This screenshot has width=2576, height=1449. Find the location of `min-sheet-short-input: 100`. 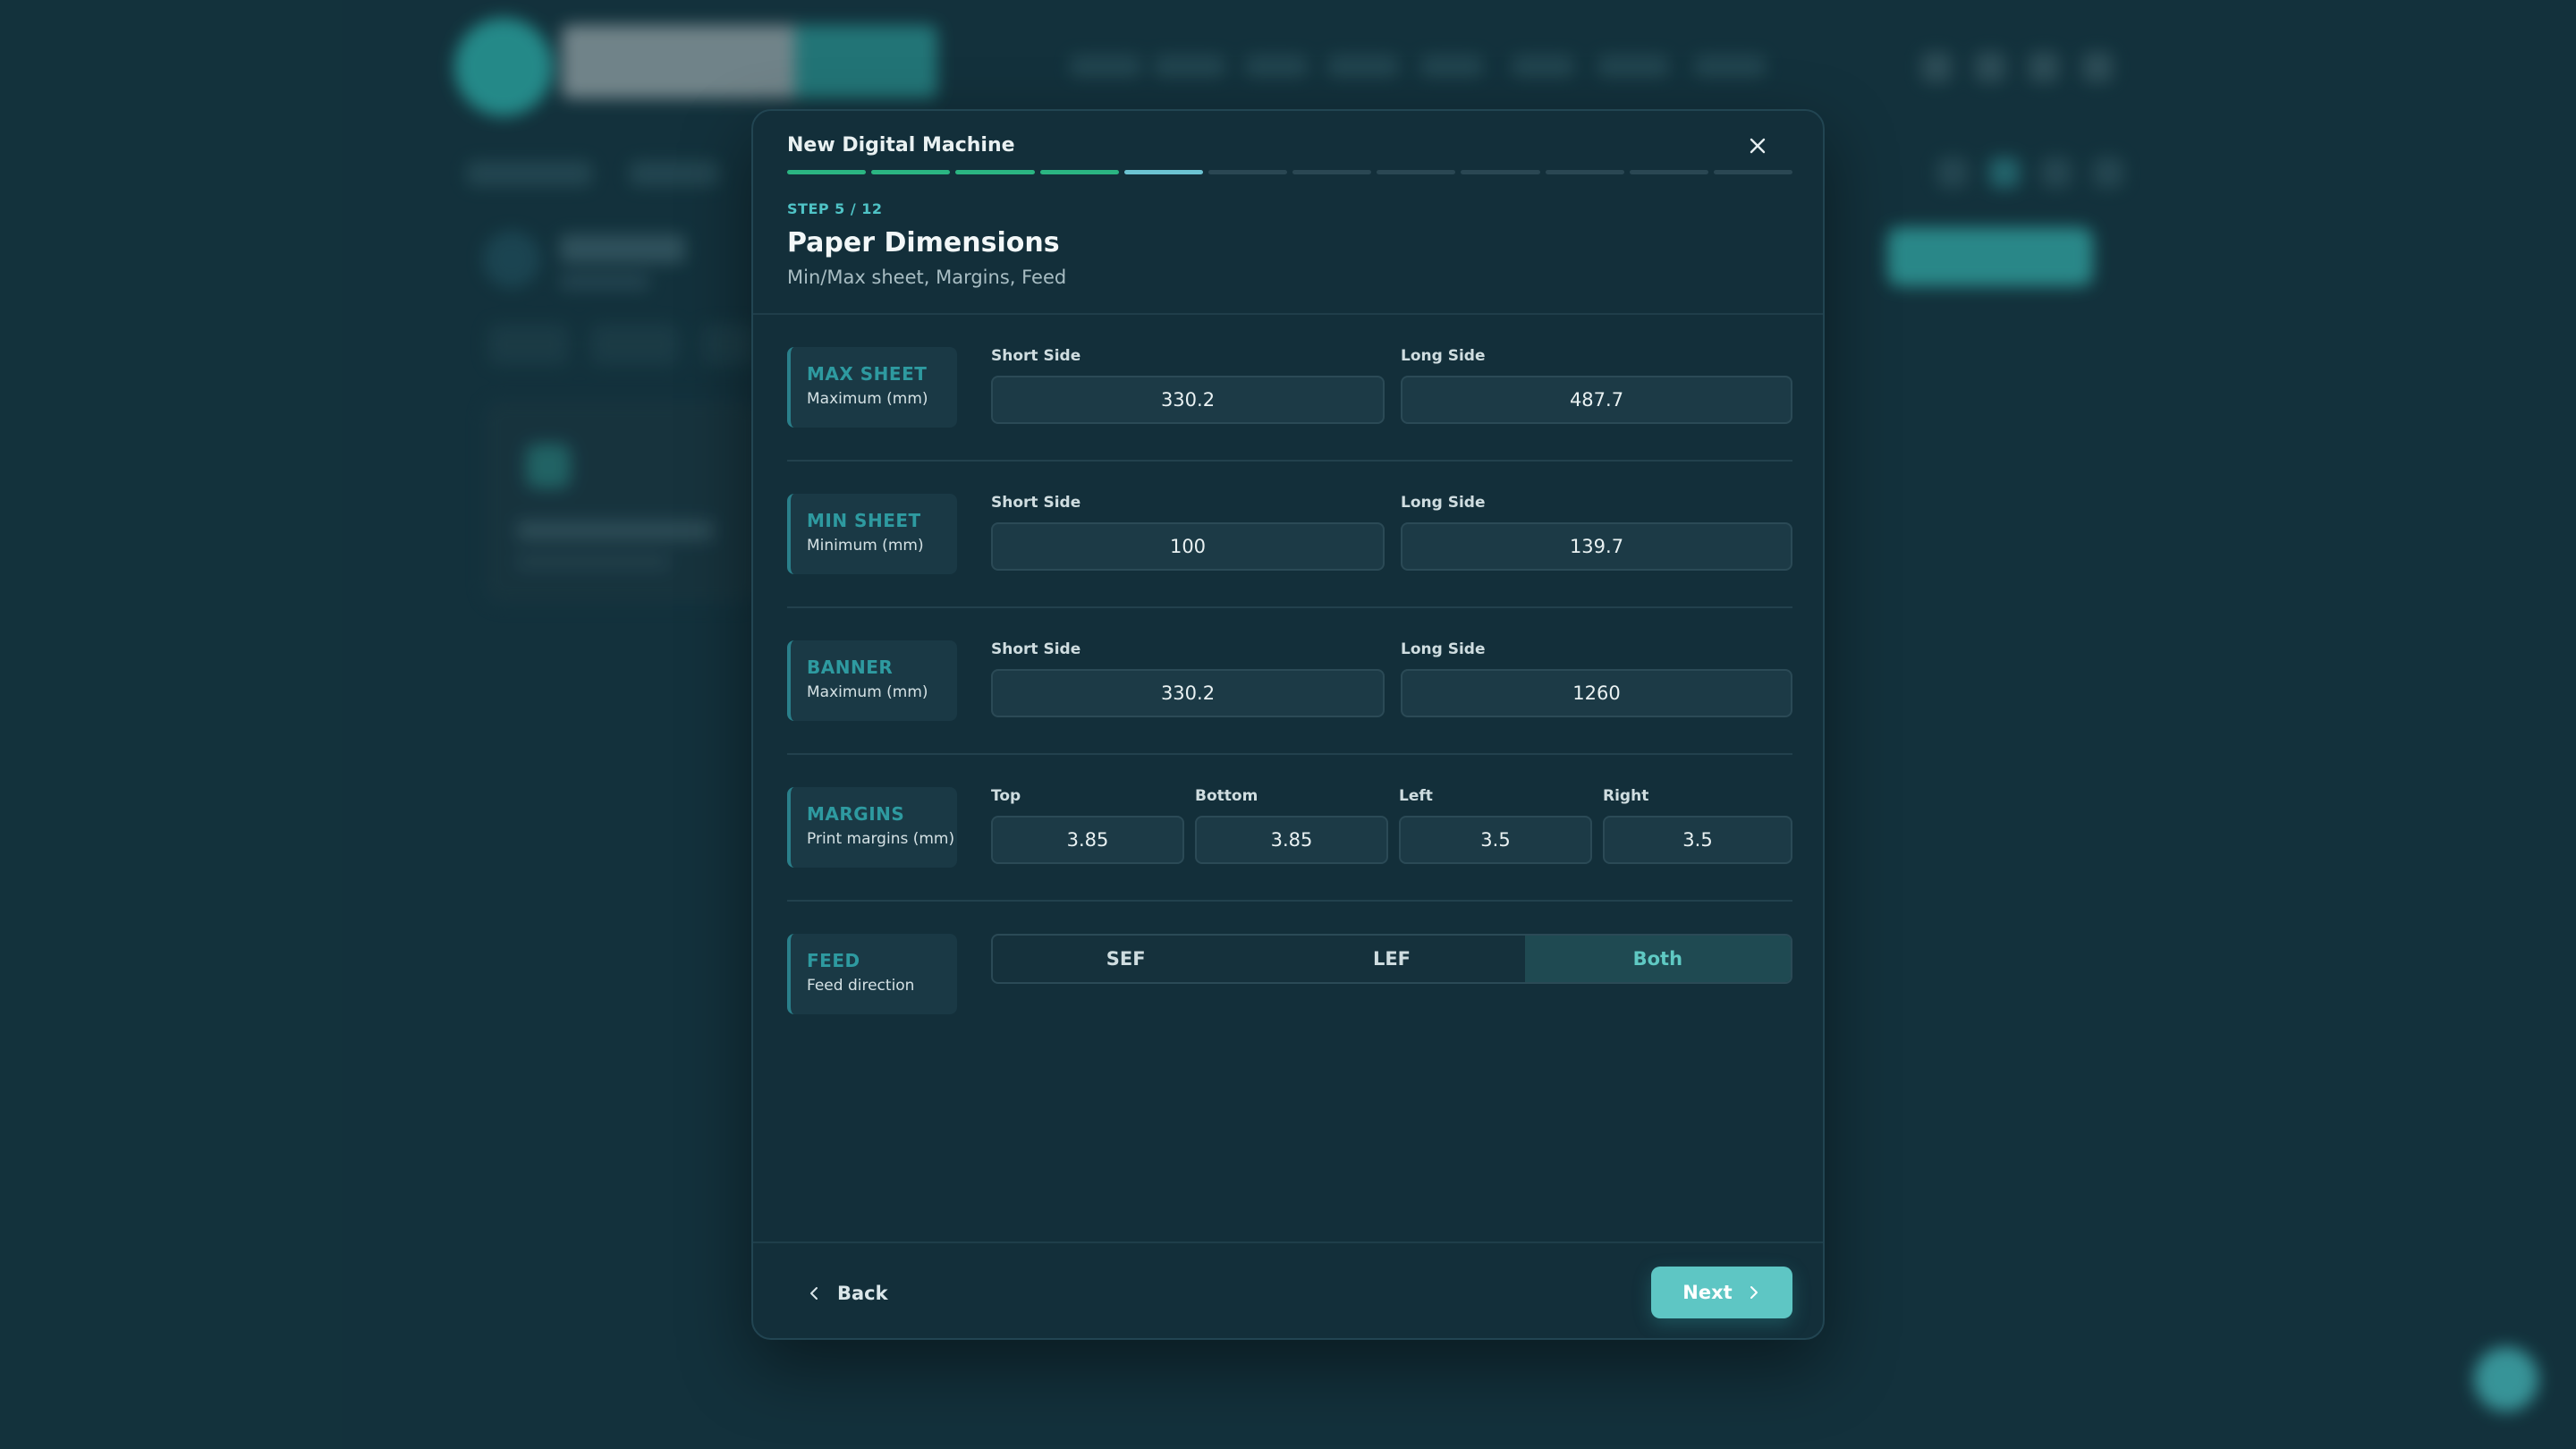

min-sheet-short-input: 100 is located at coordinates (1188, 546).